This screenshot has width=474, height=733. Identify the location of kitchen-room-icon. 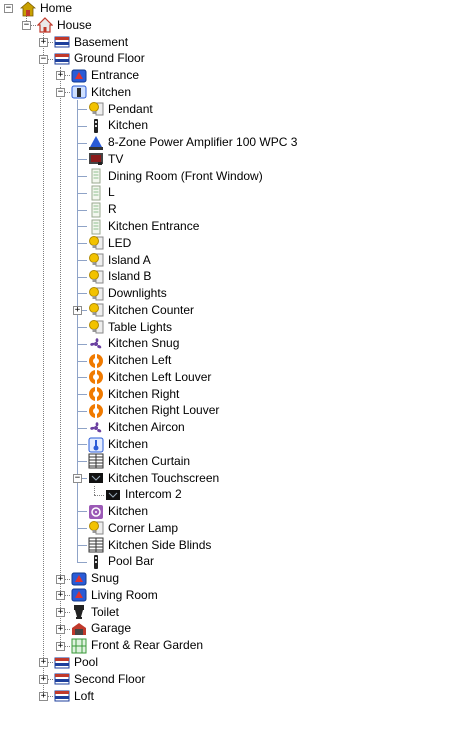
(79, 92).